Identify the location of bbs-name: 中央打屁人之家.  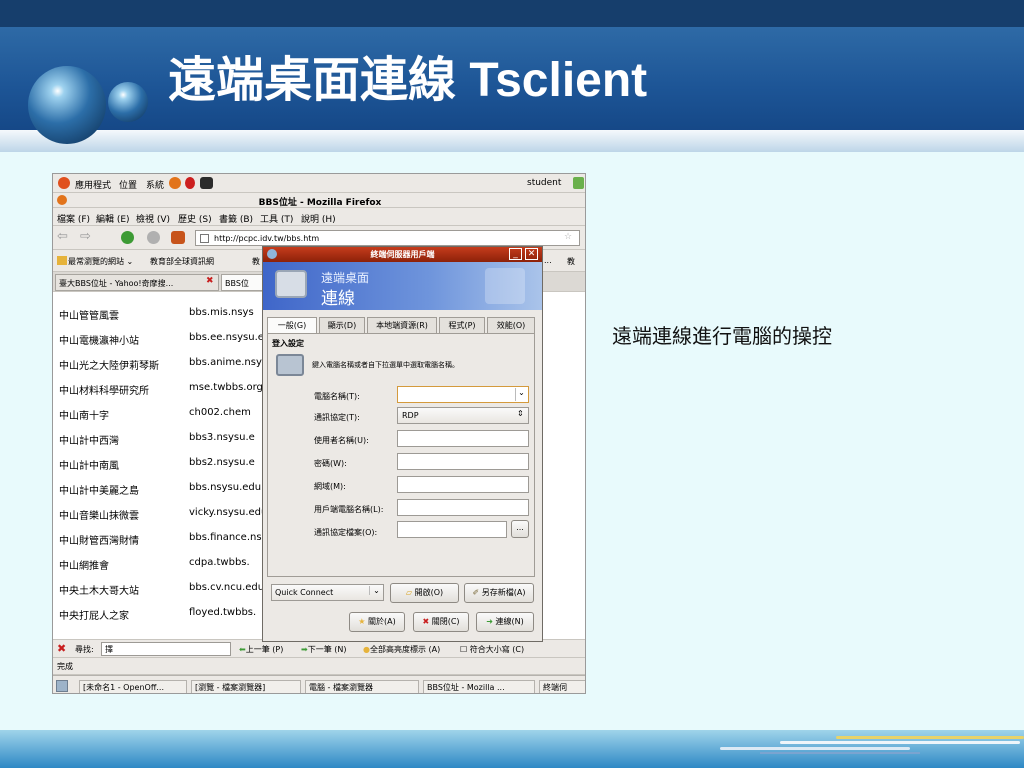
(94, 616).